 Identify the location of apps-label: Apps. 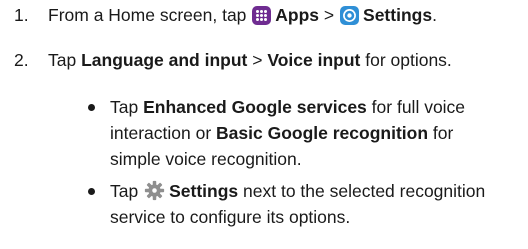
(297, 15).